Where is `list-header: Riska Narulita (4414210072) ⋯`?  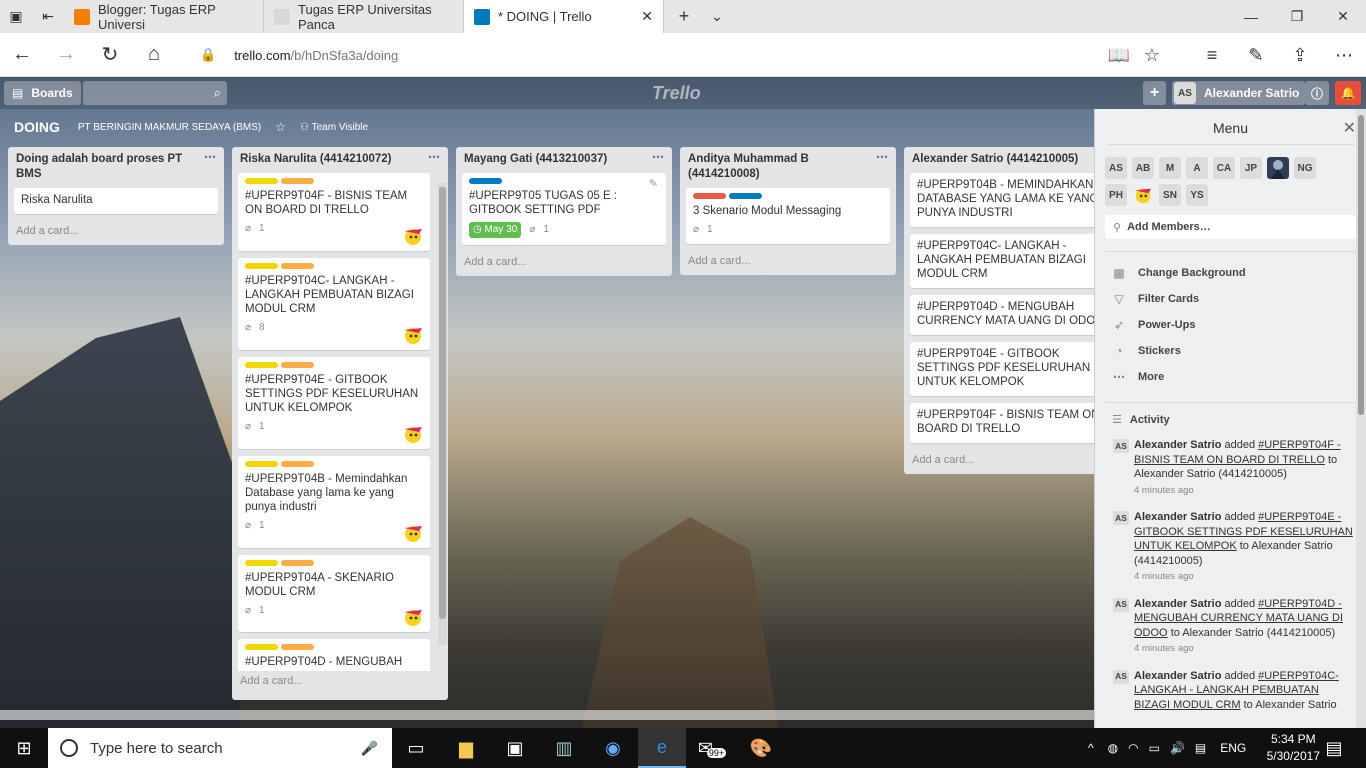
list-header: Riska Narulita (4414210072) ⋯ is located at coordinates (340, 160).